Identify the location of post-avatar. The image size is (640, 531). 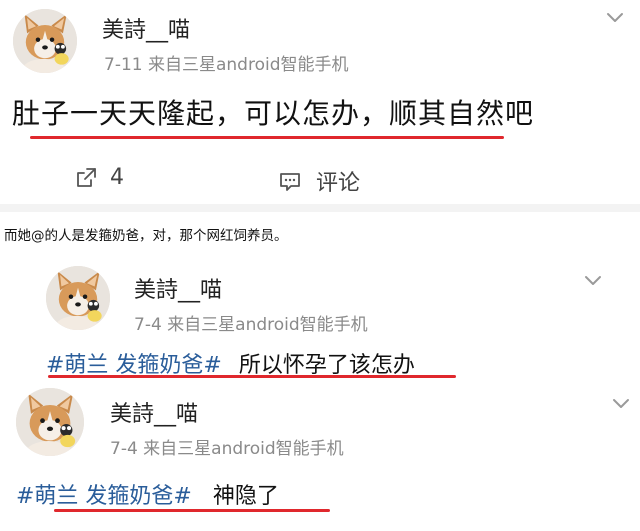
(45, 41).